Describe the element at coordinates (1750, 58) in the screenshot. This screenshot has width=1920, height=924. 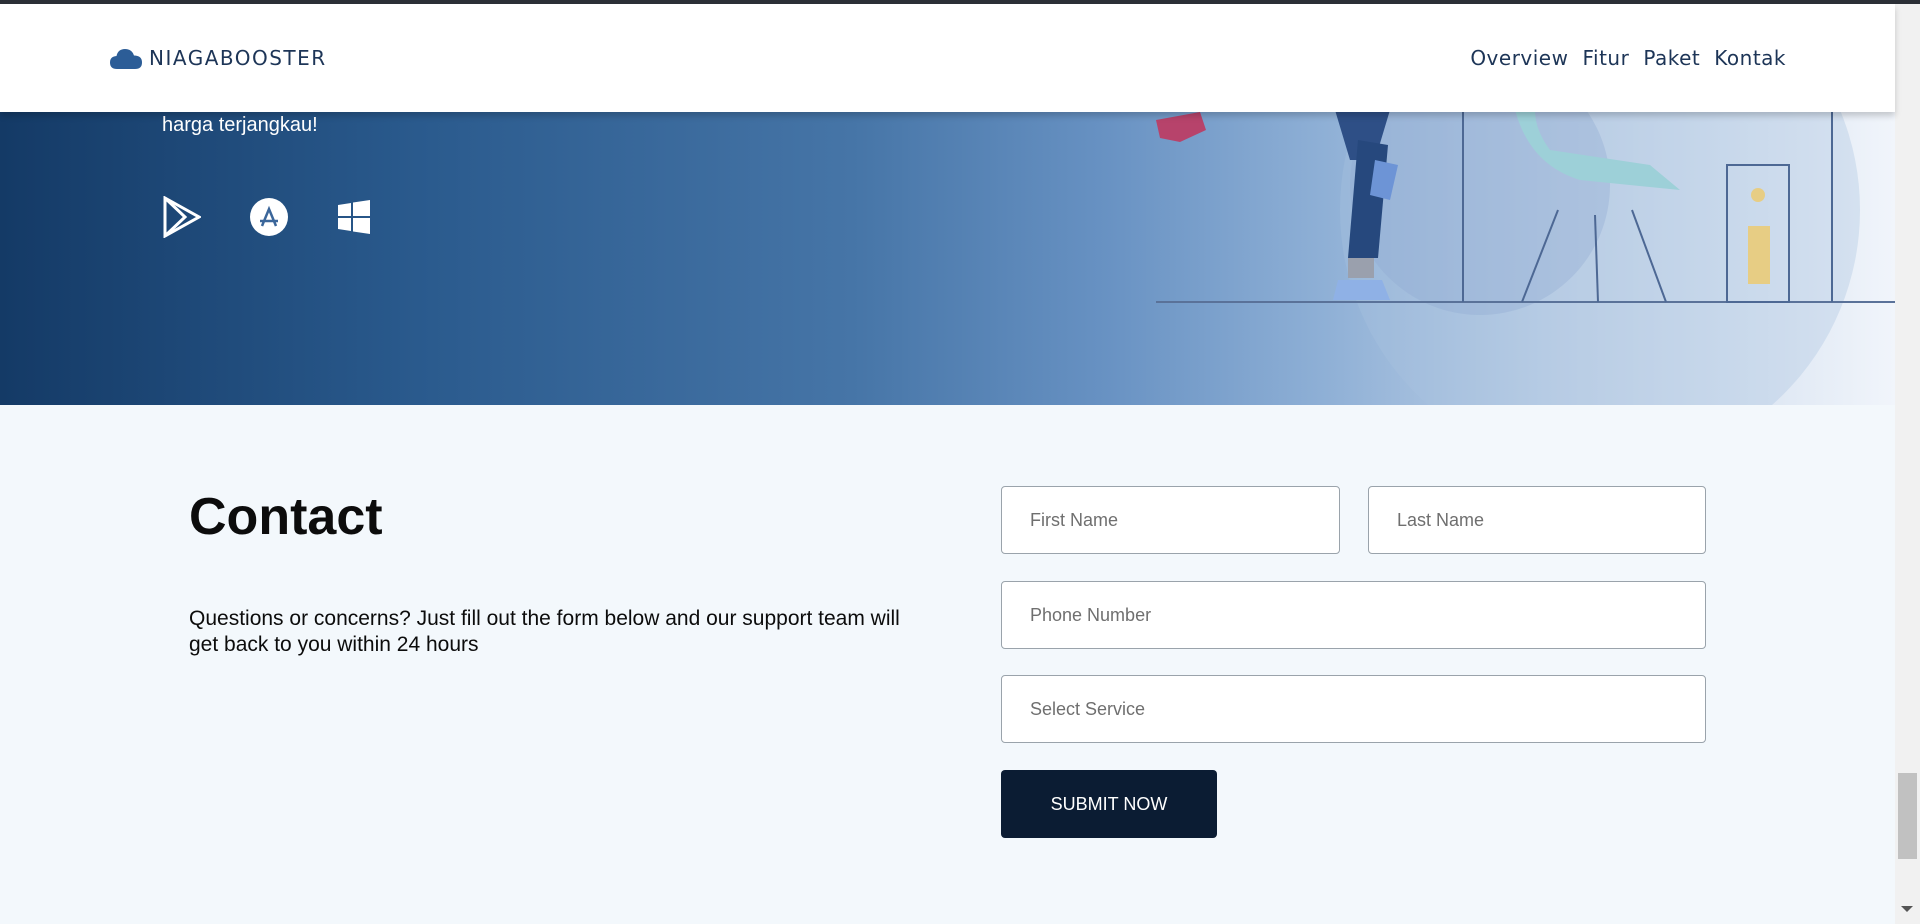
I see `nav-kontak: Kontak` at that location.